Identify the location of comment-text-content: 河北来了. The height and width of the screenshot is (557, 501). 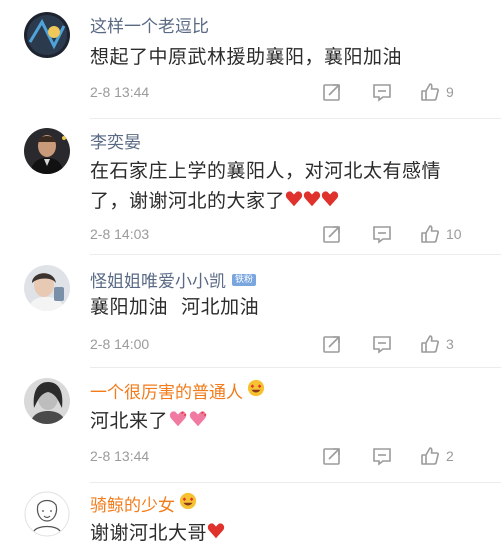
(129, 421).